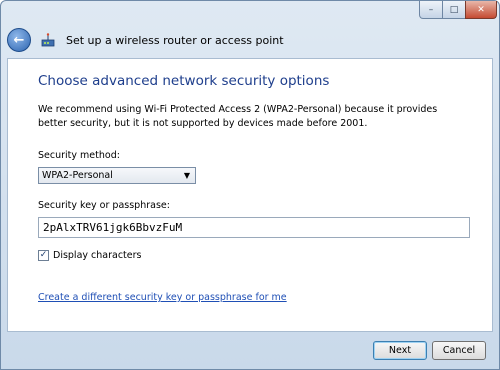 The width and height of the screenshot is (500, 370). Describe the element at coordinates (175, 40) in the screenshot. I see `wizard-title: Set up a wireless router or access point` at that location.